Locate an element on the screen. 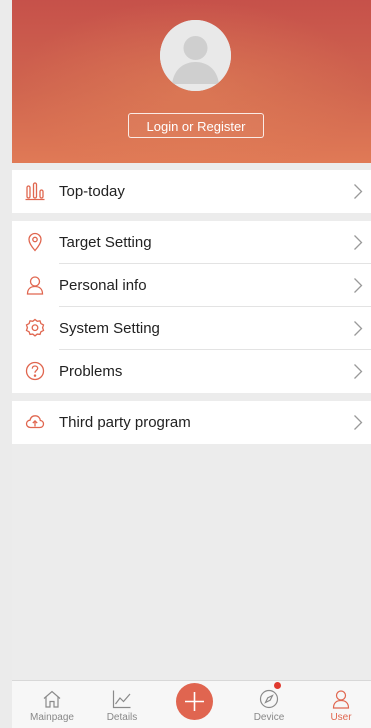  menu-item-label: Problems is located at coordinates (91, 371).